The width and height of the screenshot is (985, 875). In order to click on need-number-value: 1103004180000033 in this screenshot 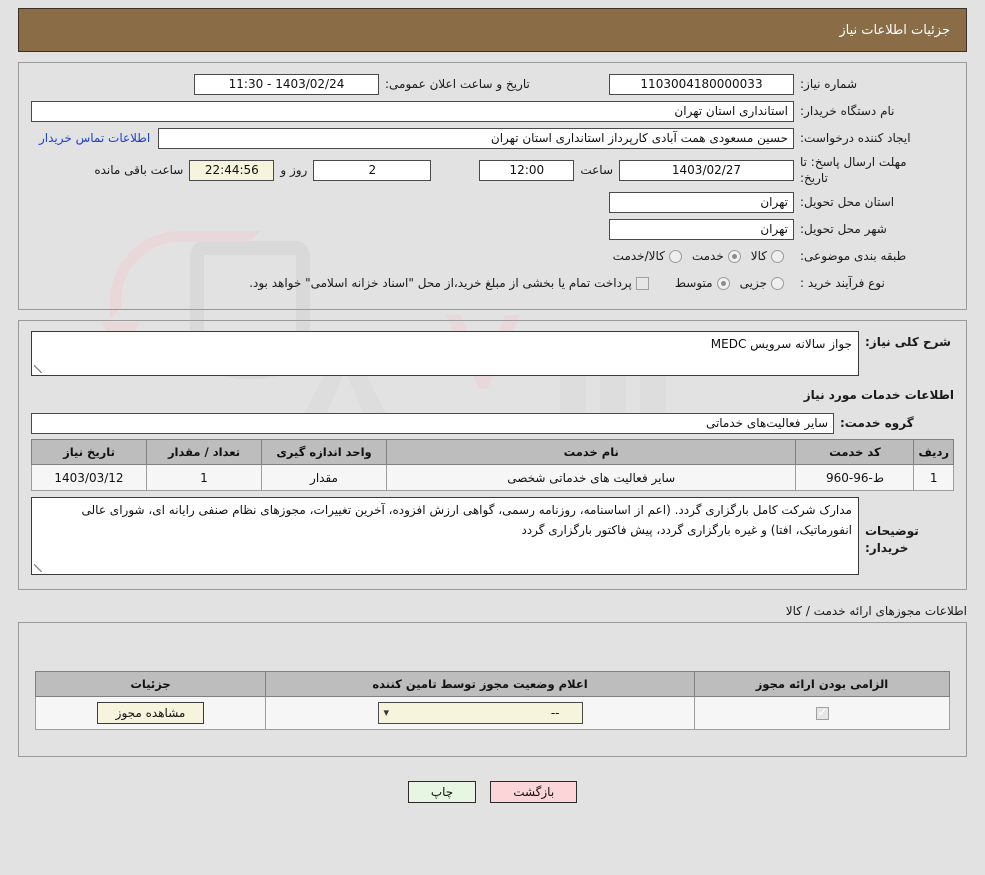, I will do `click(701, 84)`.